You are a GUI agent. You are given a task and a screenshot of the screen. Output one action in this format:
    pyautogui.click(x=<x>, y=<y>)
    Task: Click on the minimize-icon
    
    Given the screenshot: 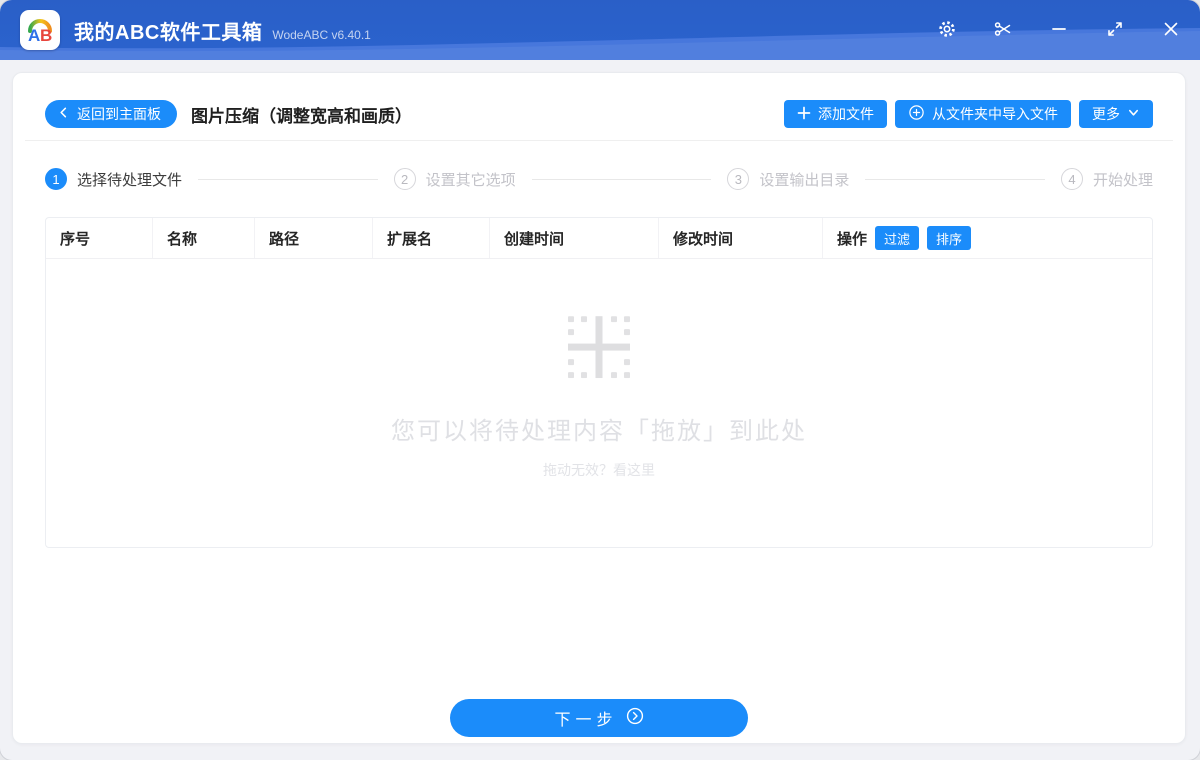 What is the action you would take?
    pyautogui.click(x=1059, y=30)
    